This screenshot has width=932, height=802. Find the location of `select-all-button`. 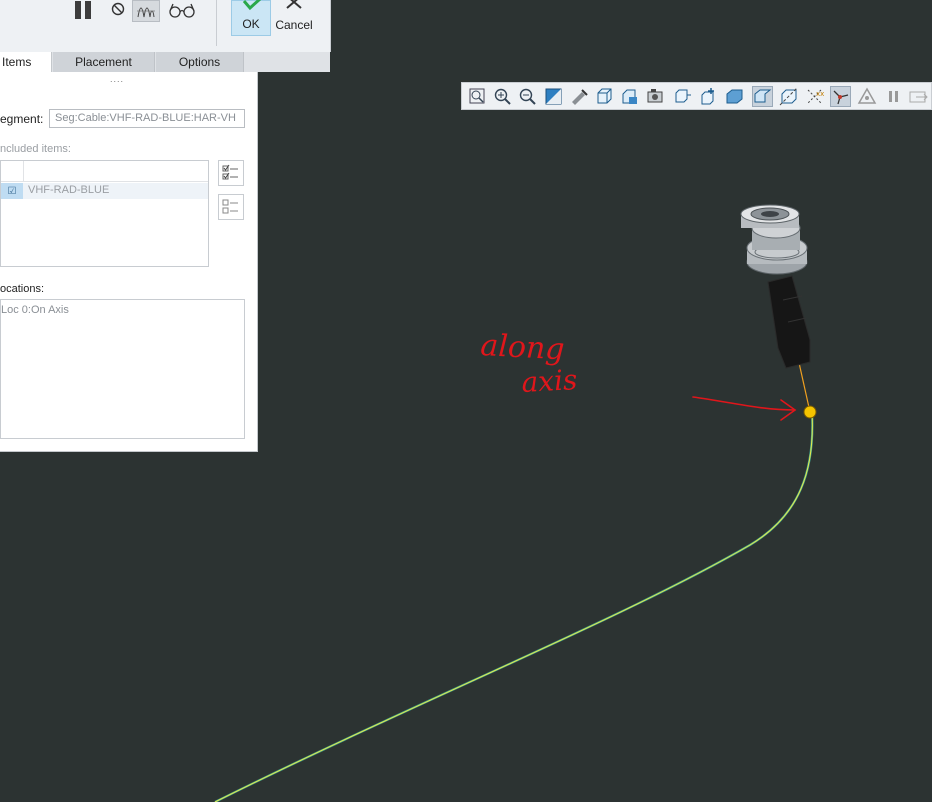

select-all-button is located at coordinates (231, 173).